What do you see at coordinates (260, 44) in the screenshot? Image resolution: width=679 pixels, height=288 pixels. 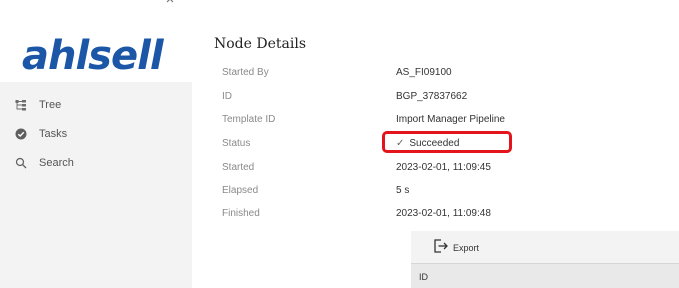 I see `page-title: Node Details` at bounding box center [260, 44].